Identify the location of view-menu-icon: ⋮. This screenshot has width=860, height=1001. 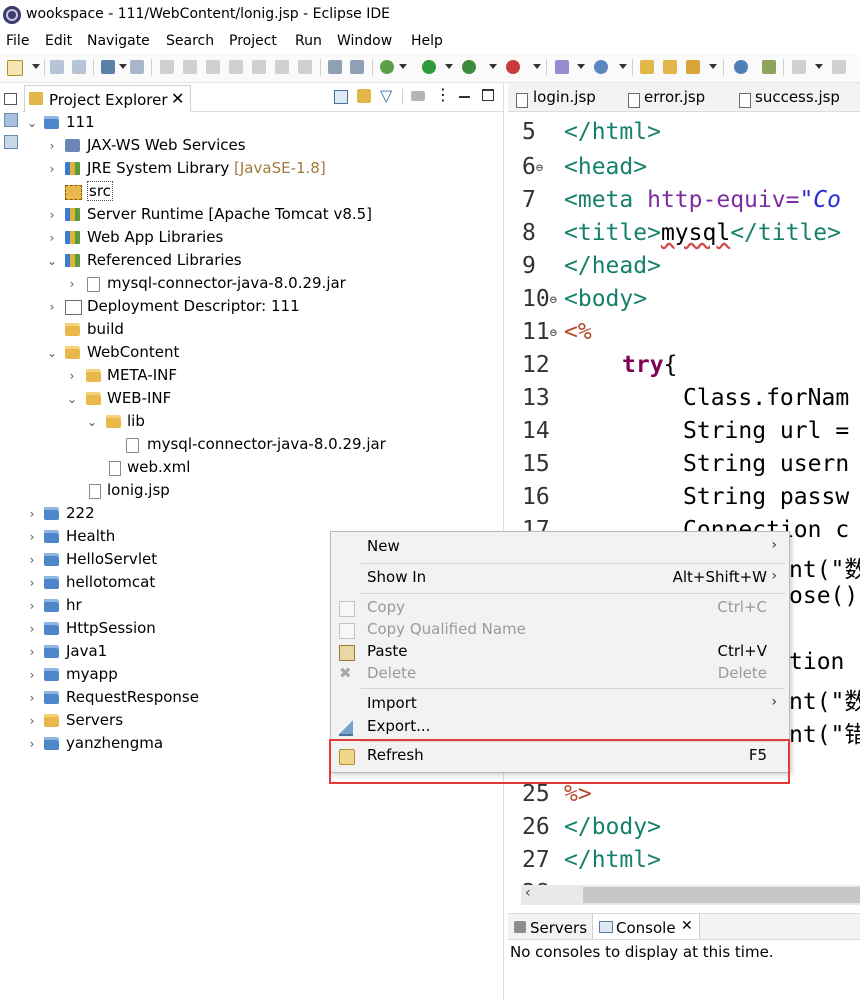
(443, 94).